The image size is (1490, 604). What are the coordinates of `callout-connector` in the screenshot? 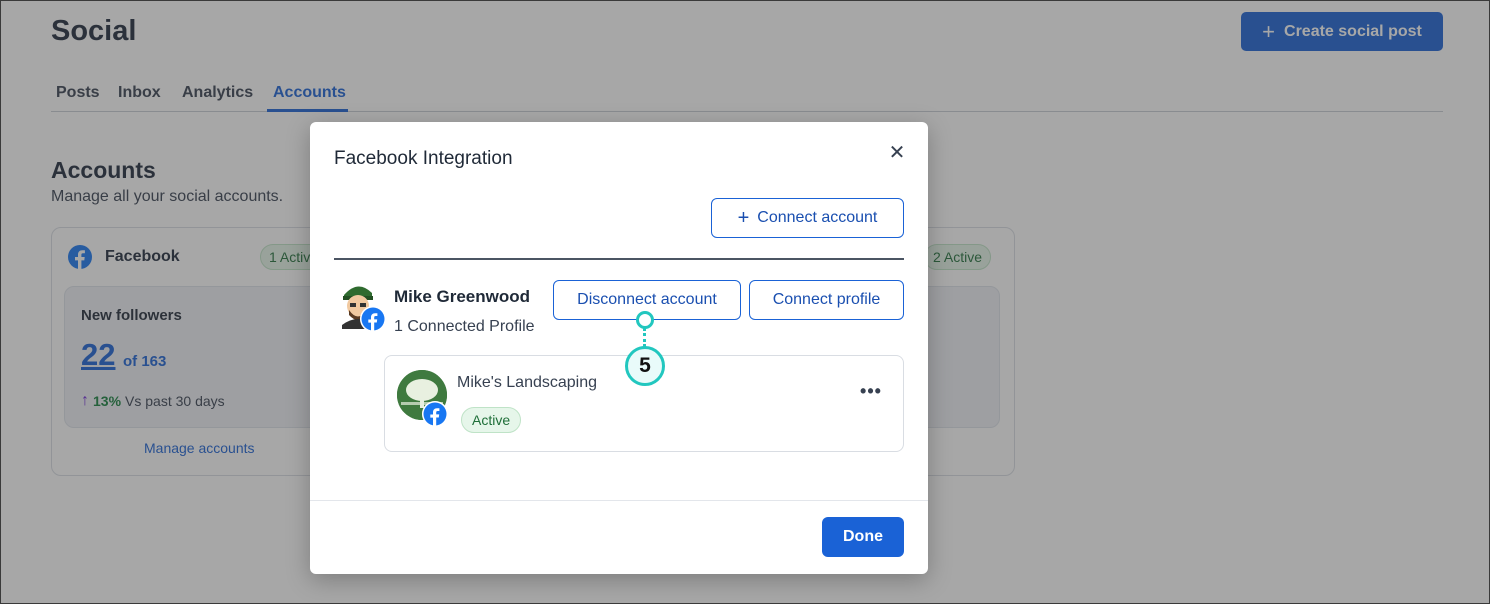 It's located at (644, 337).